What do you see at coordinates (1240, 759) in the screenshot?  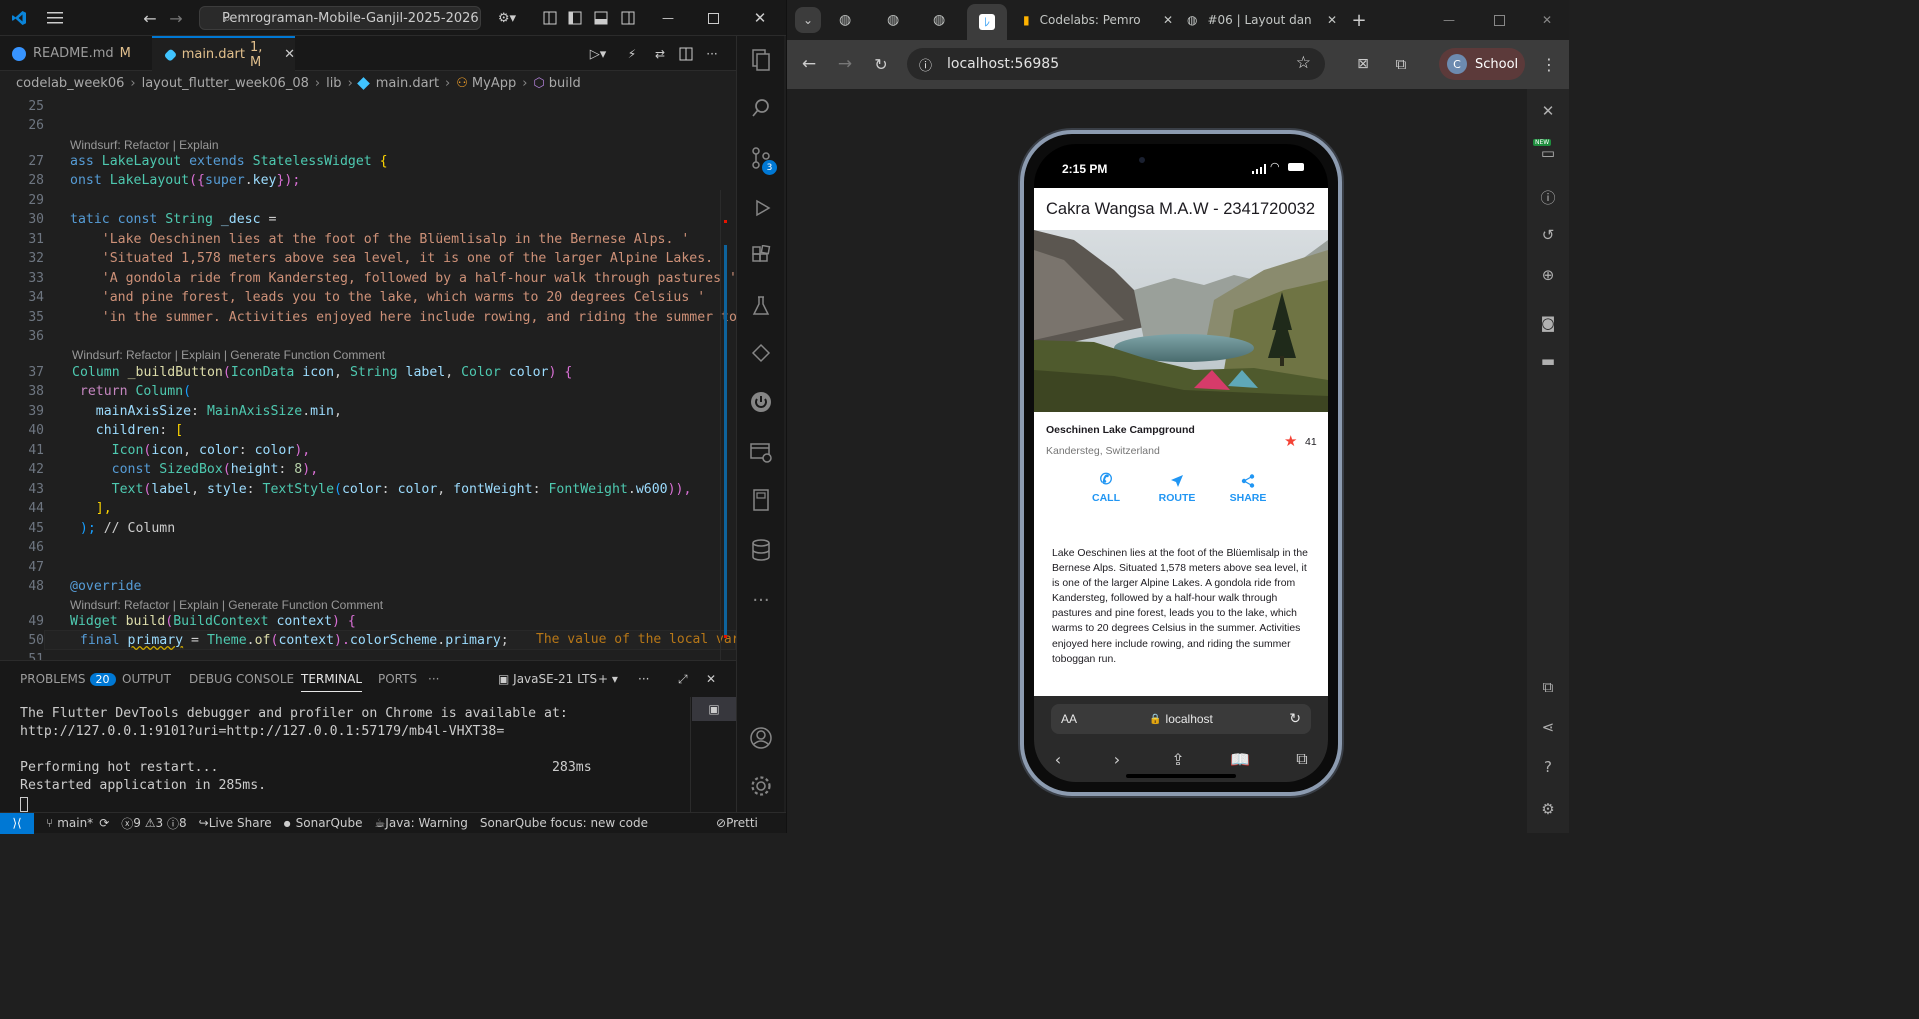 I see `bookmarks-icon: 📖` at bounding box center [1240, 759].